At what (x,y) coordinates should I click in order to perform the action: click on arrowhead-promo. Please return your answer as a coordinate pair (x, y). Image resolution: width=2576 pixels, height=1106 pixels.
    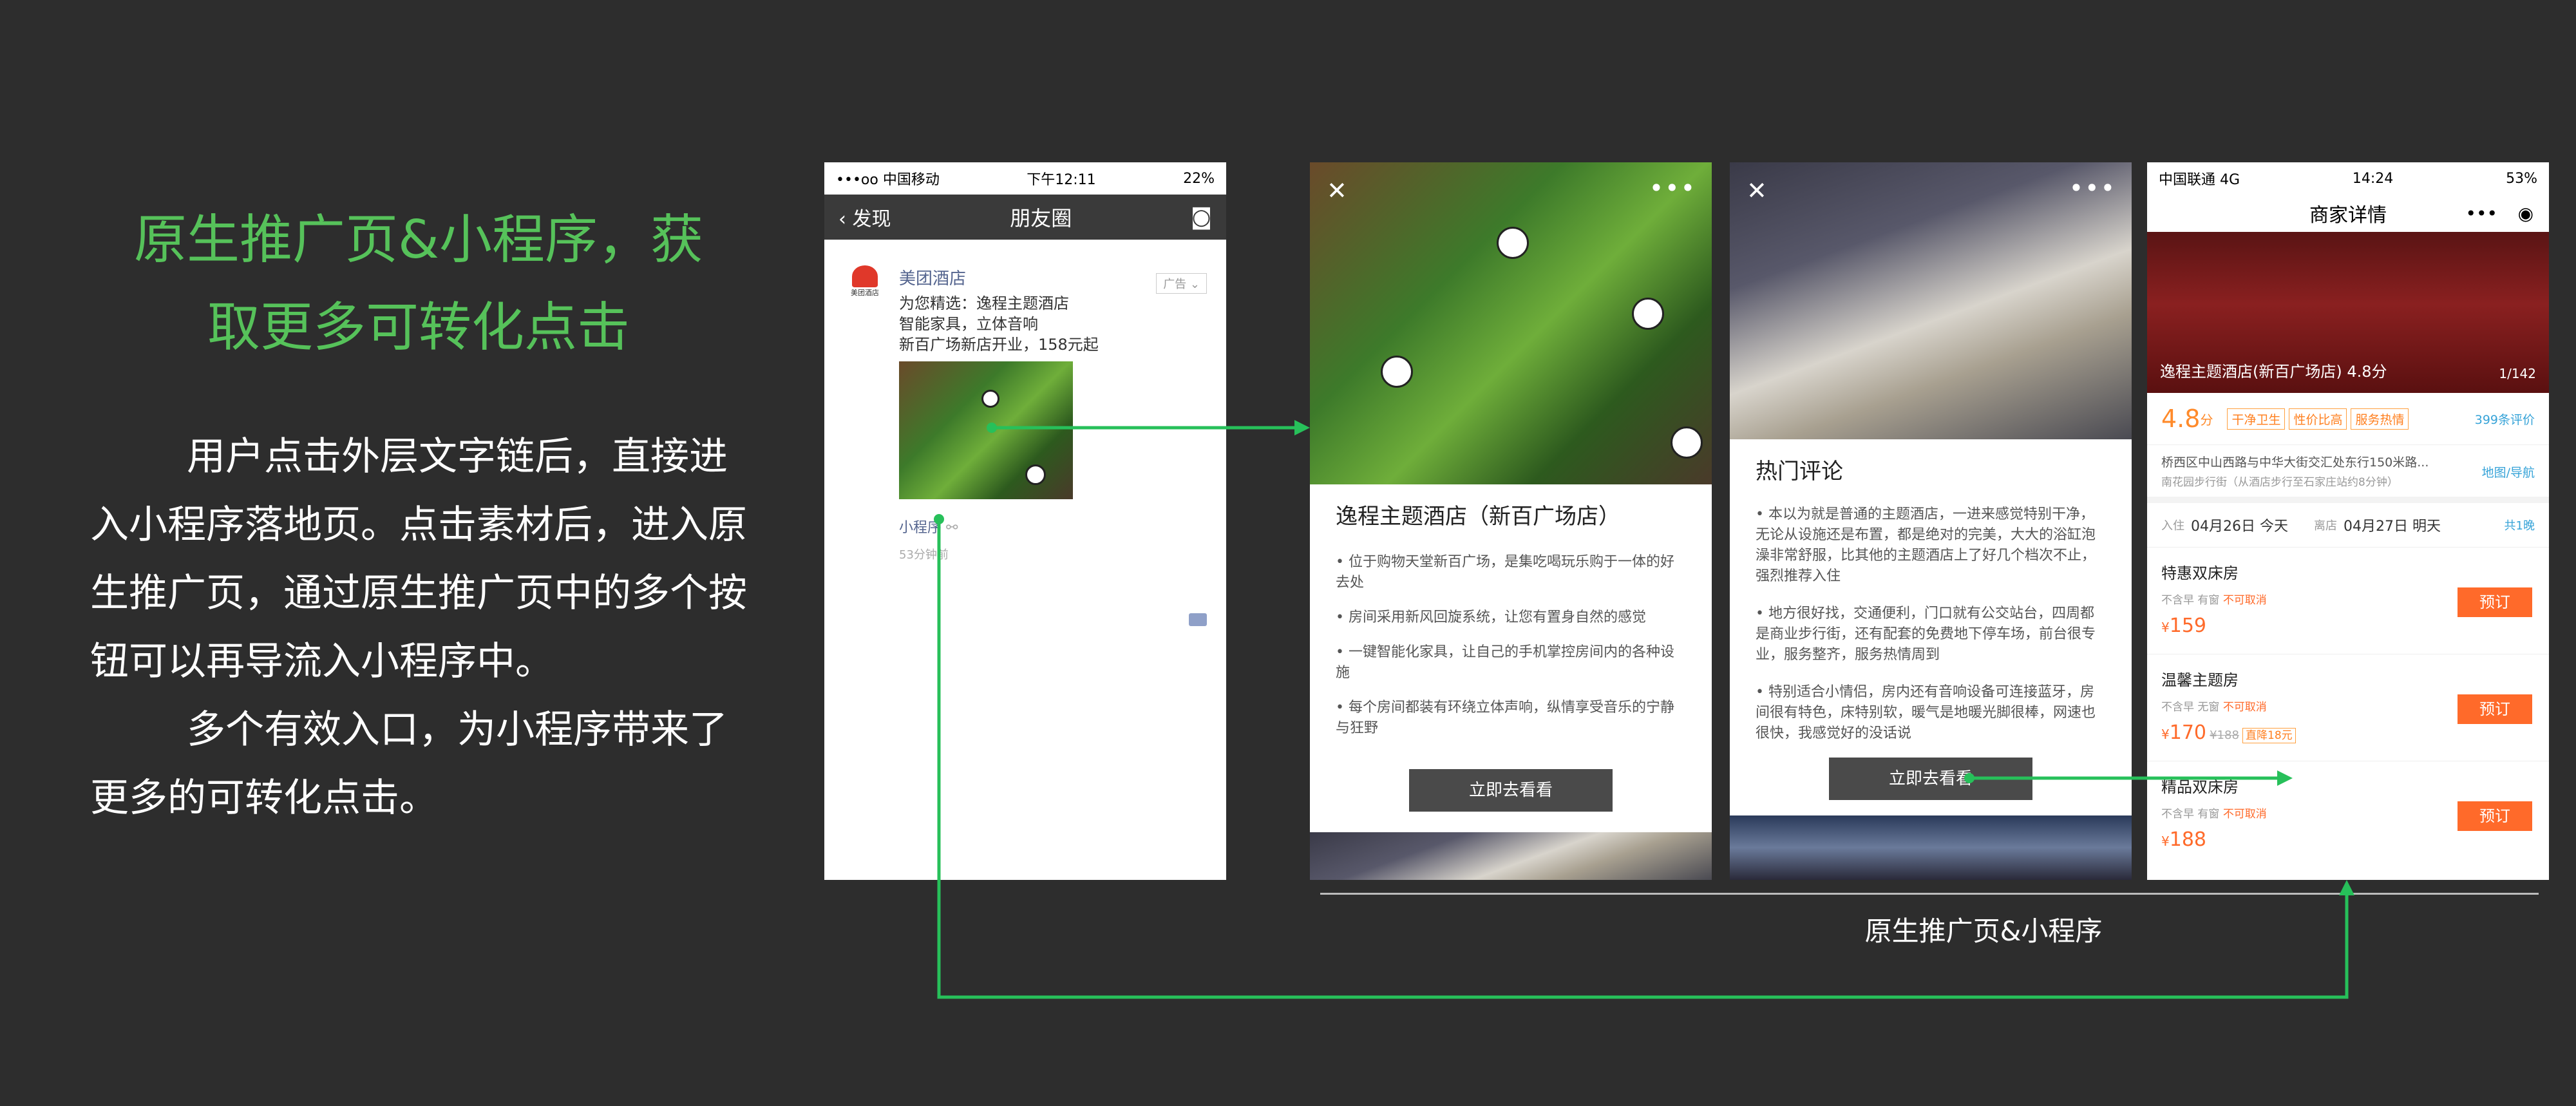
    Looking at the image, I should click on (1302, 427).